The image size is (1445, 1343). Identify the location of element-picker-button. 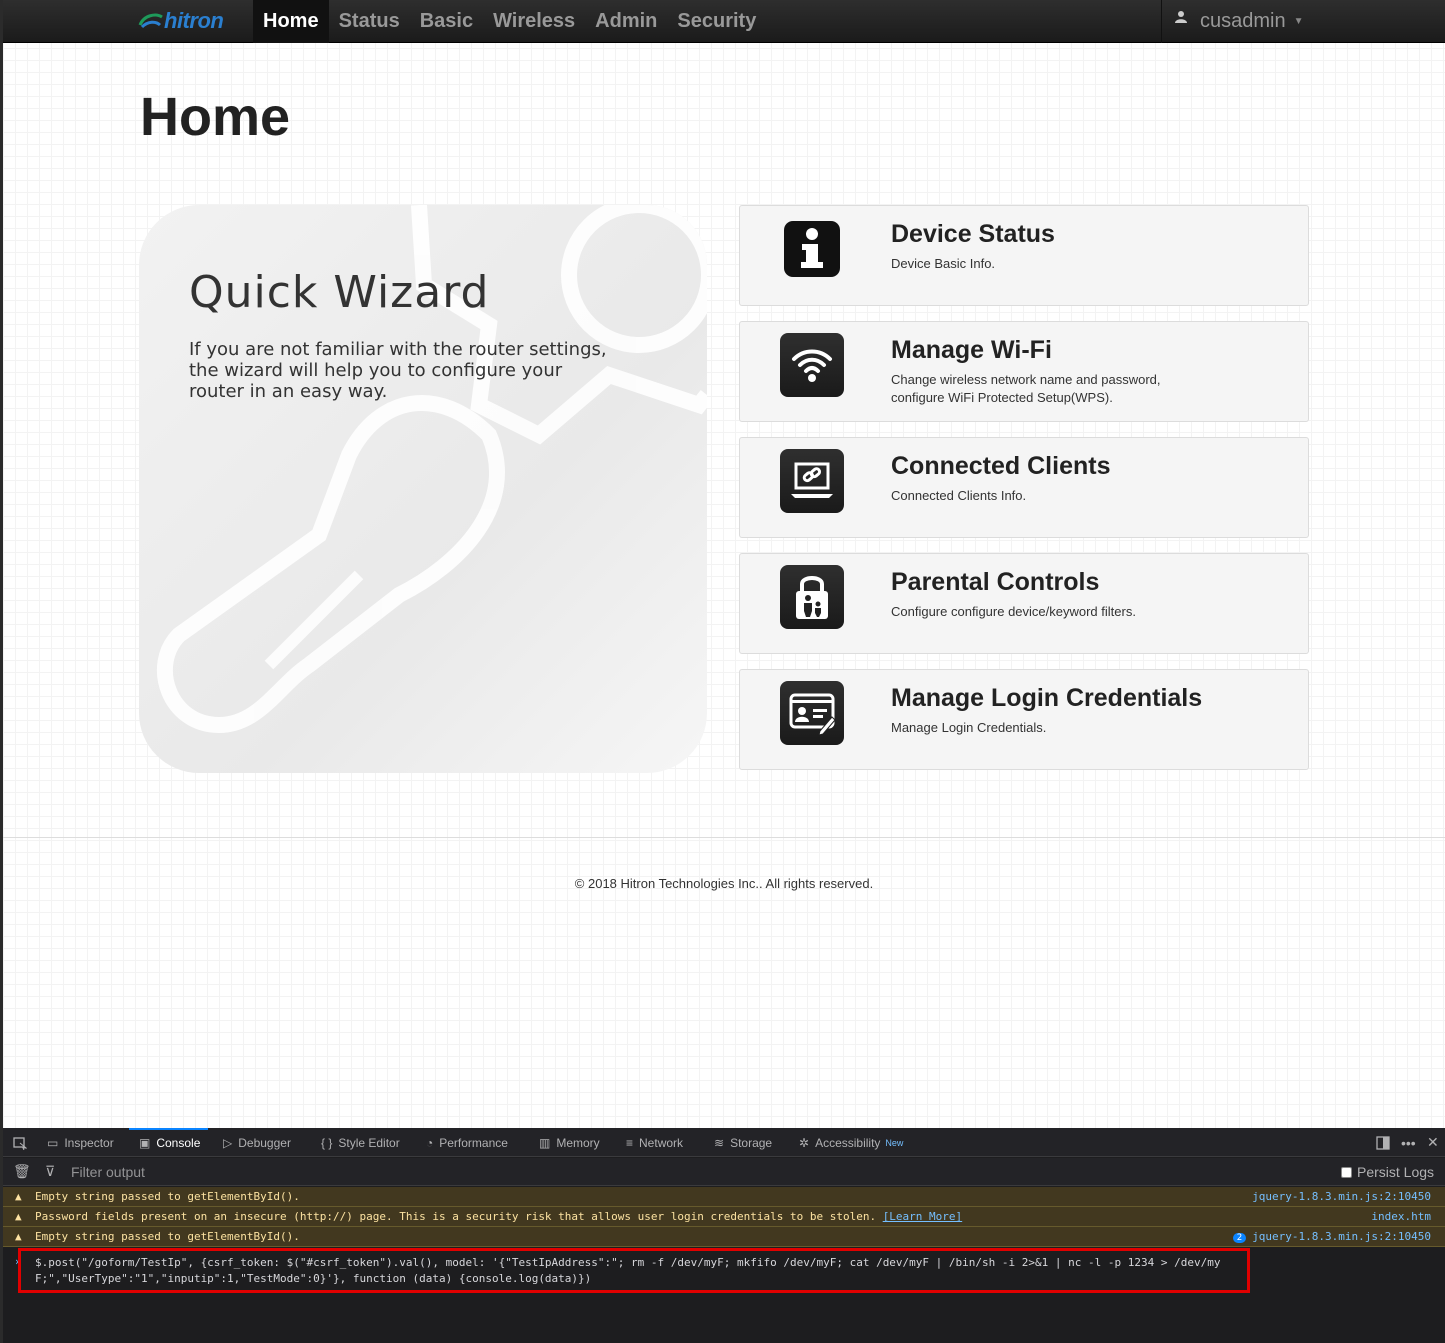
(20, 1142).